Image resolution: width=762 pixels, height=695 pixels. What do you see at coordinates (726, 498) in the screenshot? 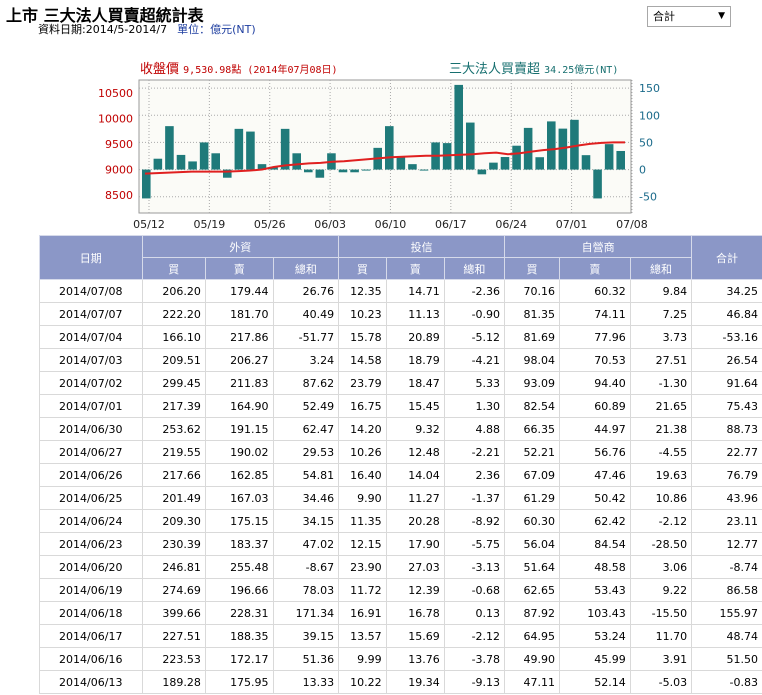
I see `cell-value: 43.96` at bounding box center [726, 498].